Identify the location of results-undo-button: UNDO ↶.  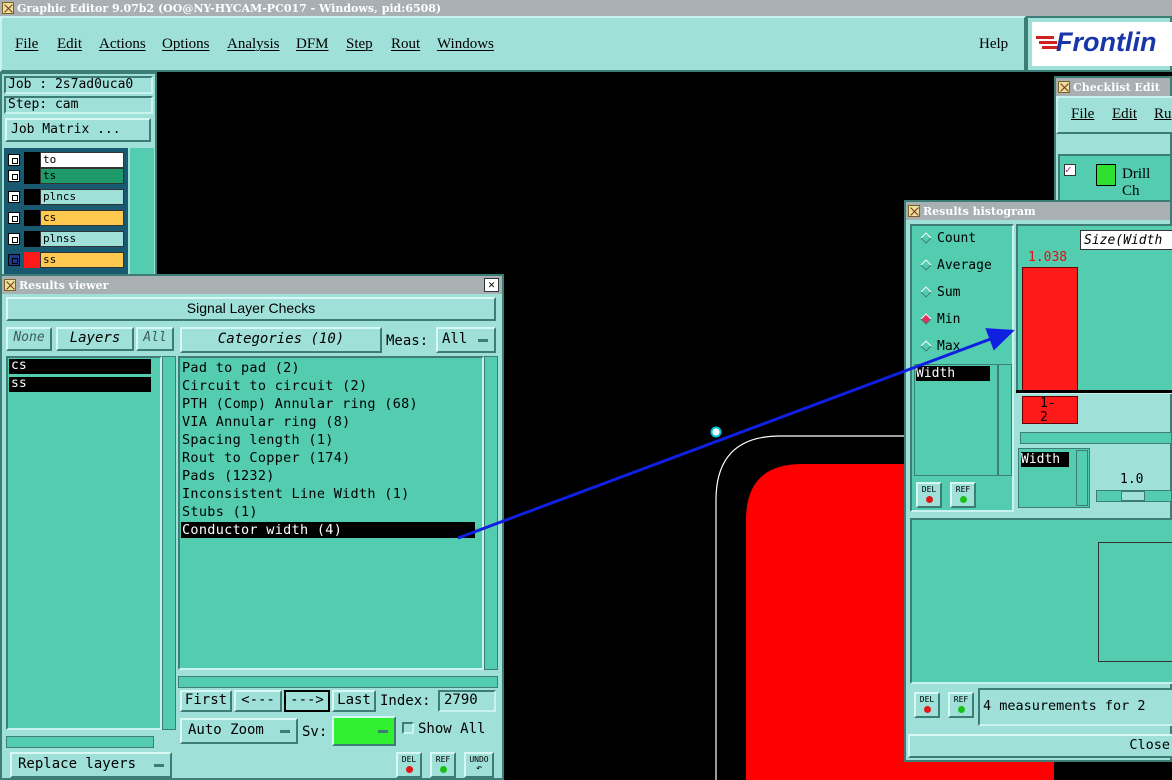
(479, 765).